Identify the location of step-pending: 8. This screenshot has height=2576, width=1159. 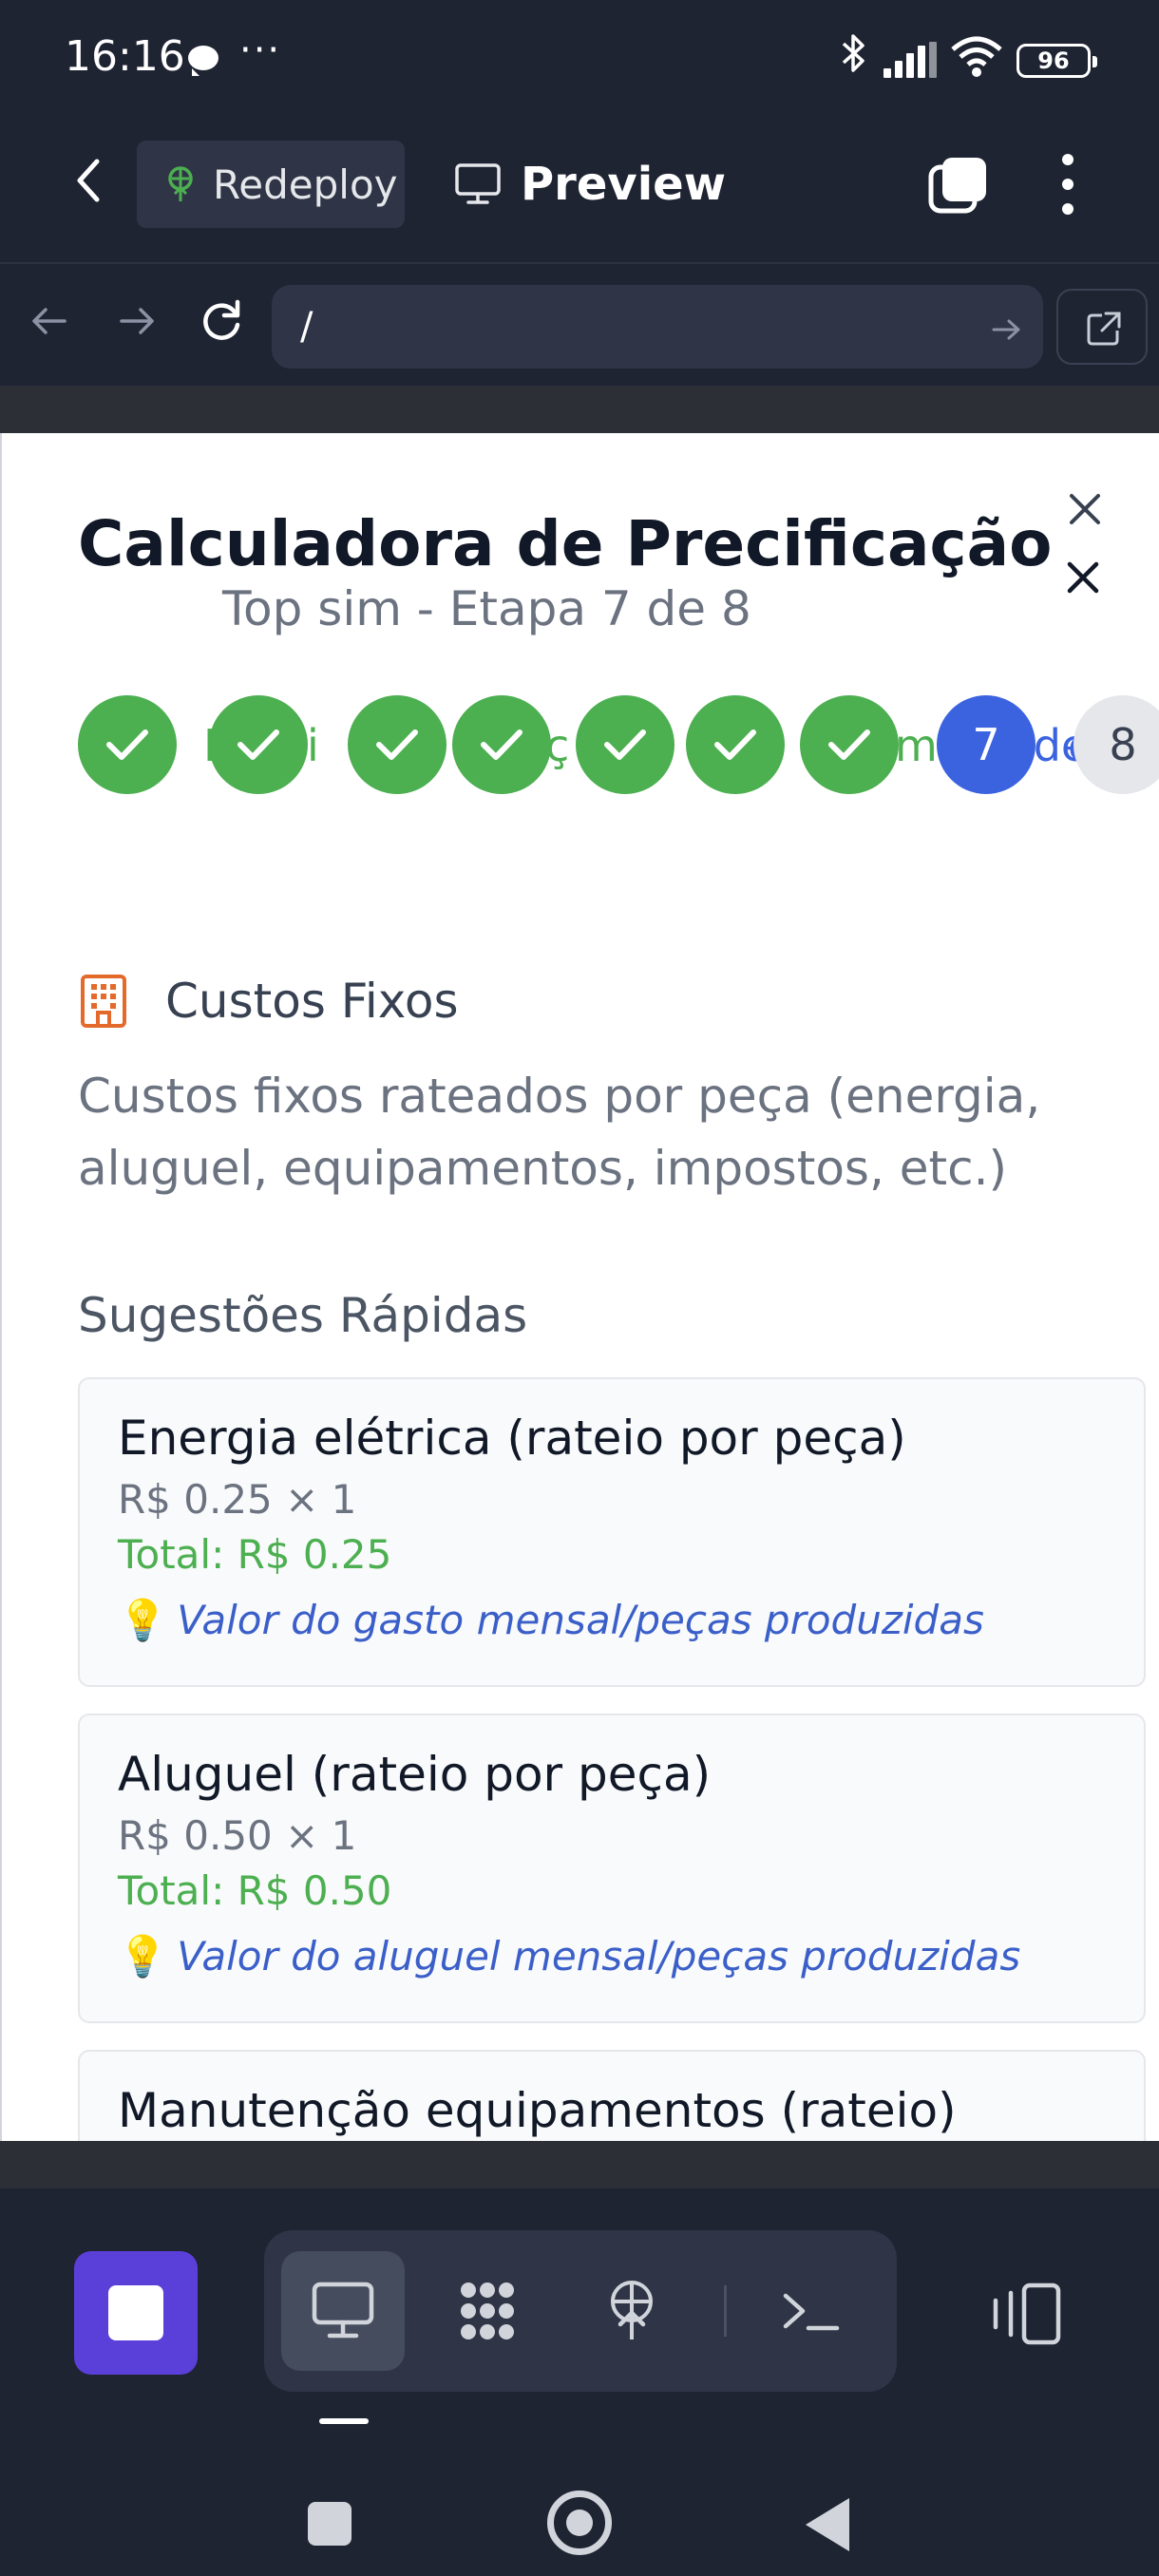
(1116, 744).